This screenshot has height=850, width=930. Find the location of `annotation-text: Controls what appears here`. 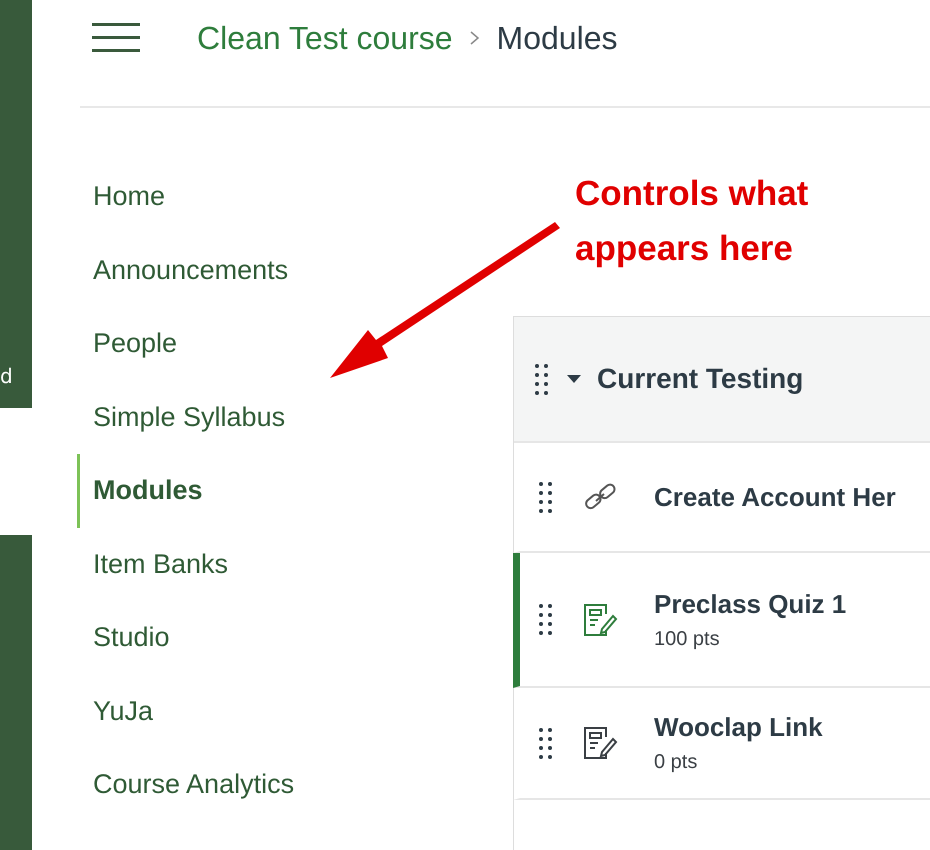

annotation-text: Controls what appears here is located at coordinates (692, 221).